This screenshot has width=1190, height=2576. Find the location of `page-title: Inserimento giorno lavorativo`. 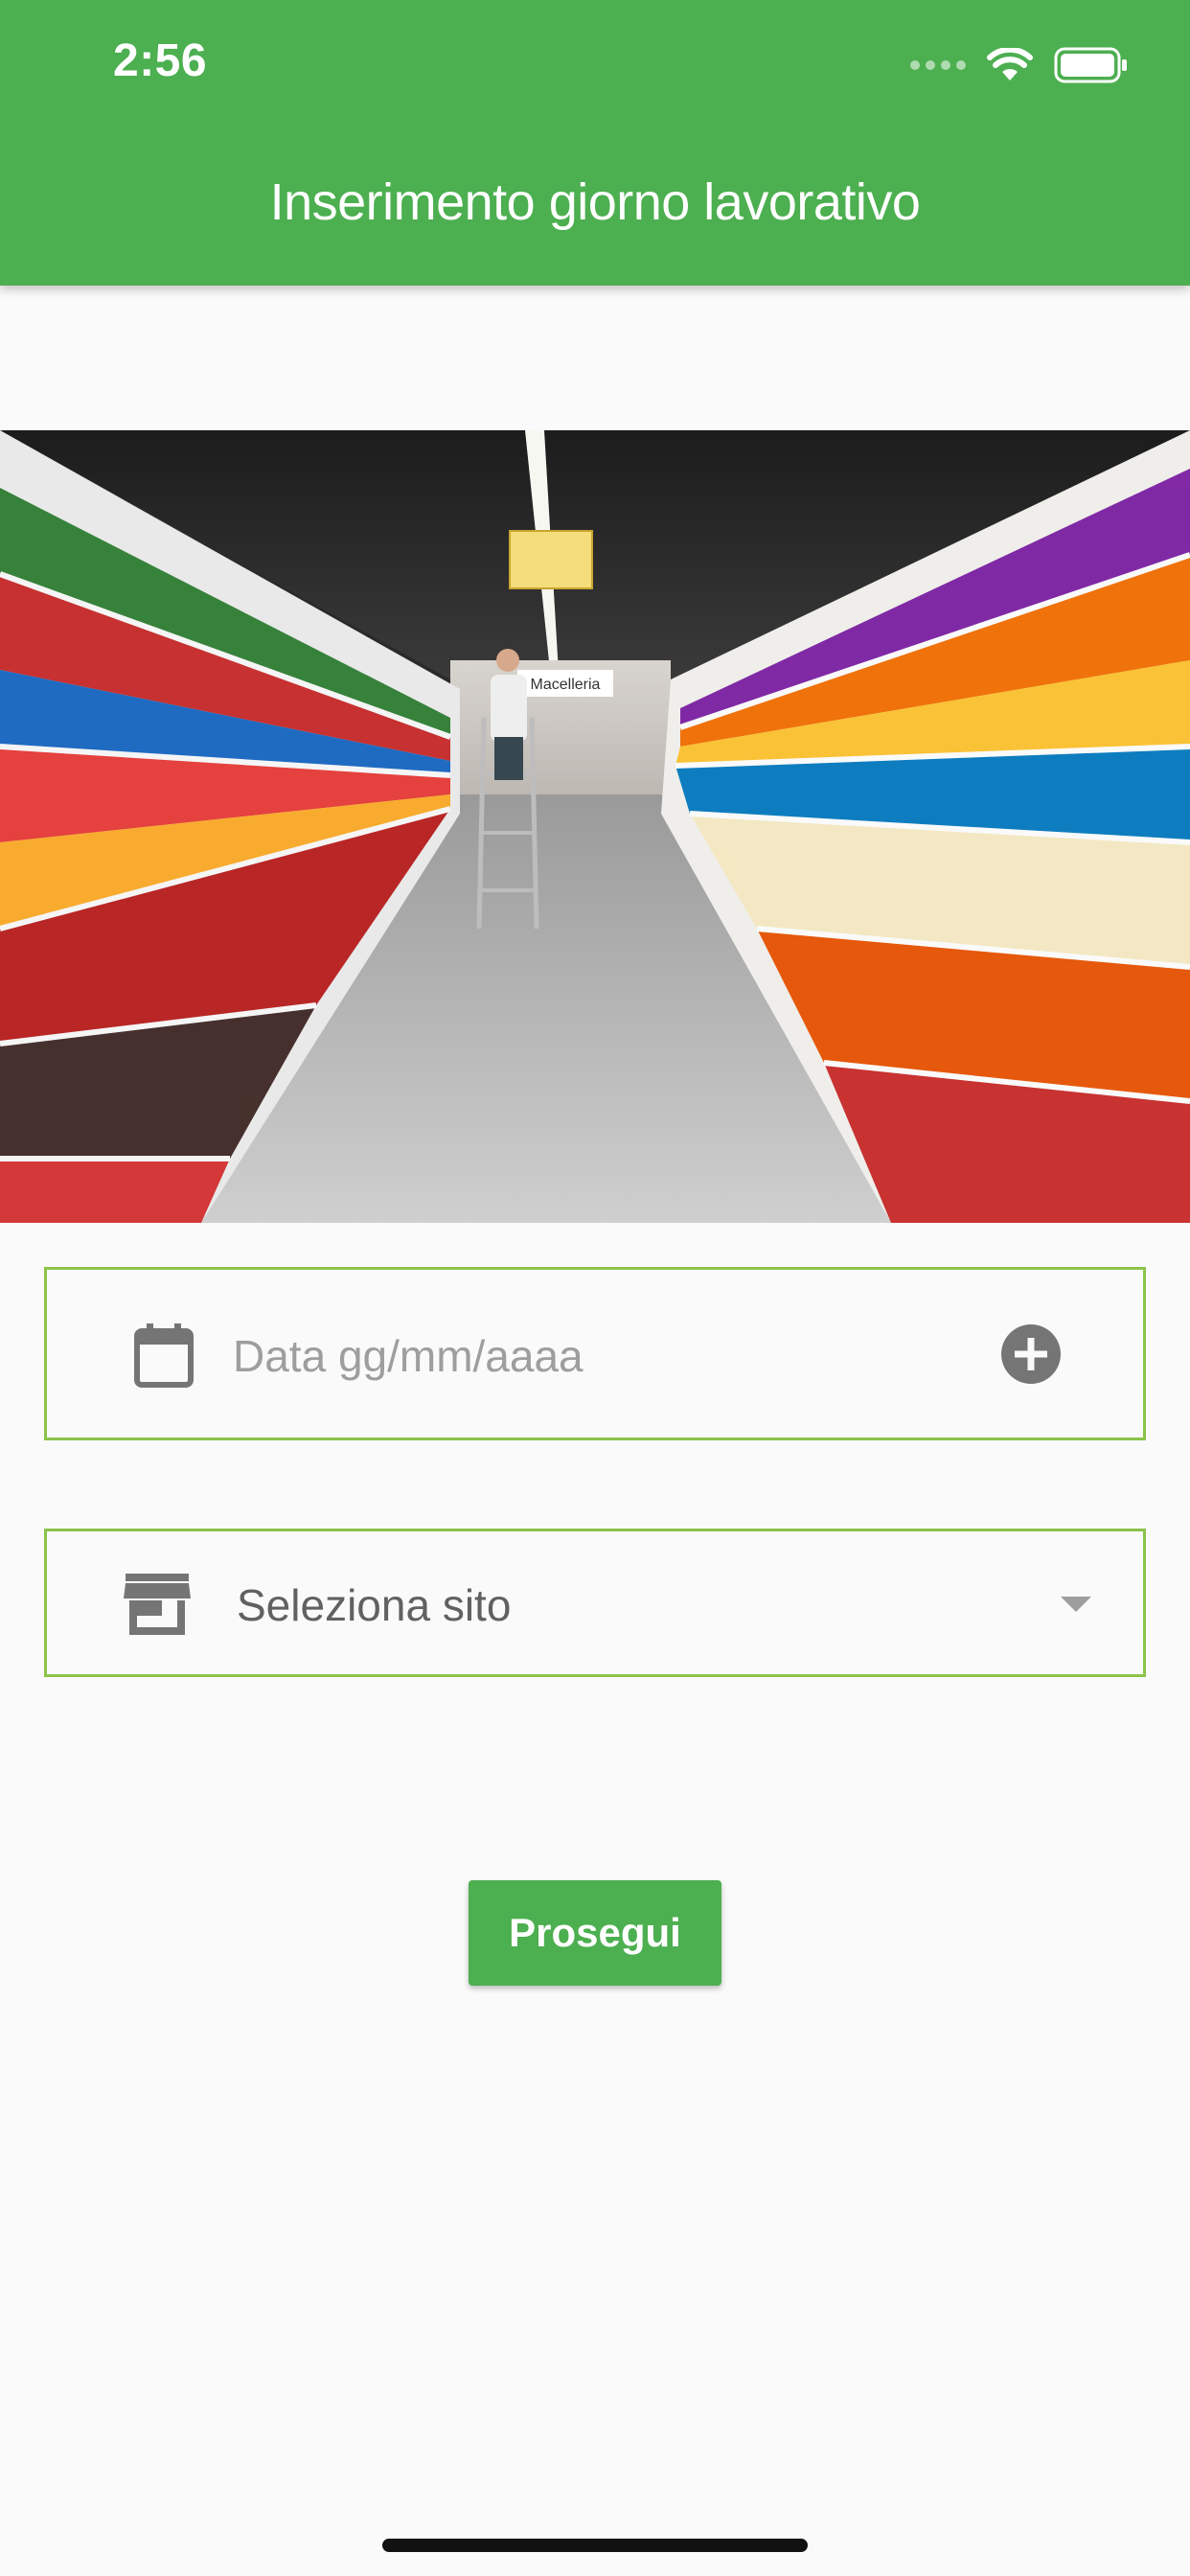

page-title: Inserimento giorno lavorativo is located at coordinates (595, 202).